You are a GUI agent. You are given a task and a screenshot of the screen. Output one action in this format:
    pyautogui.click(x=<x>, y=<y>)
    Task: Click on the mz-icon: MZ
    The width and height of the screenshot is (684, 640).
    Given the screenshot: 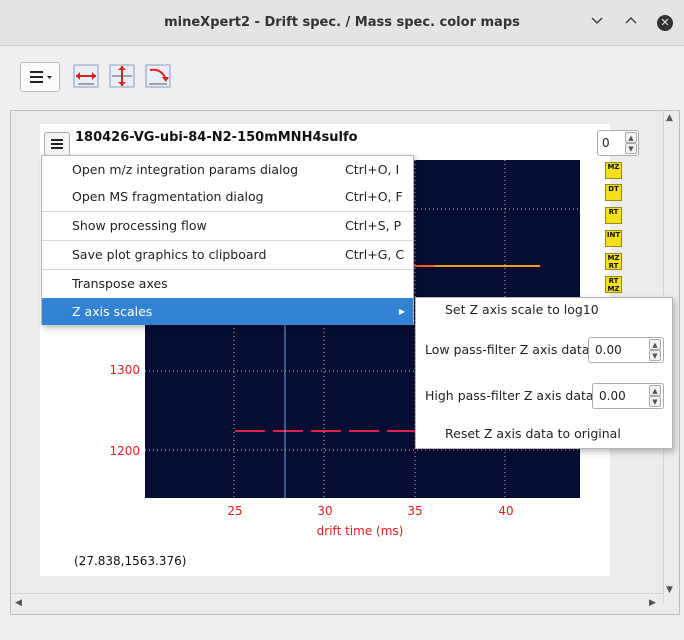 What is the action you would take?
    pyautogui.click(x=613, y=170)
    